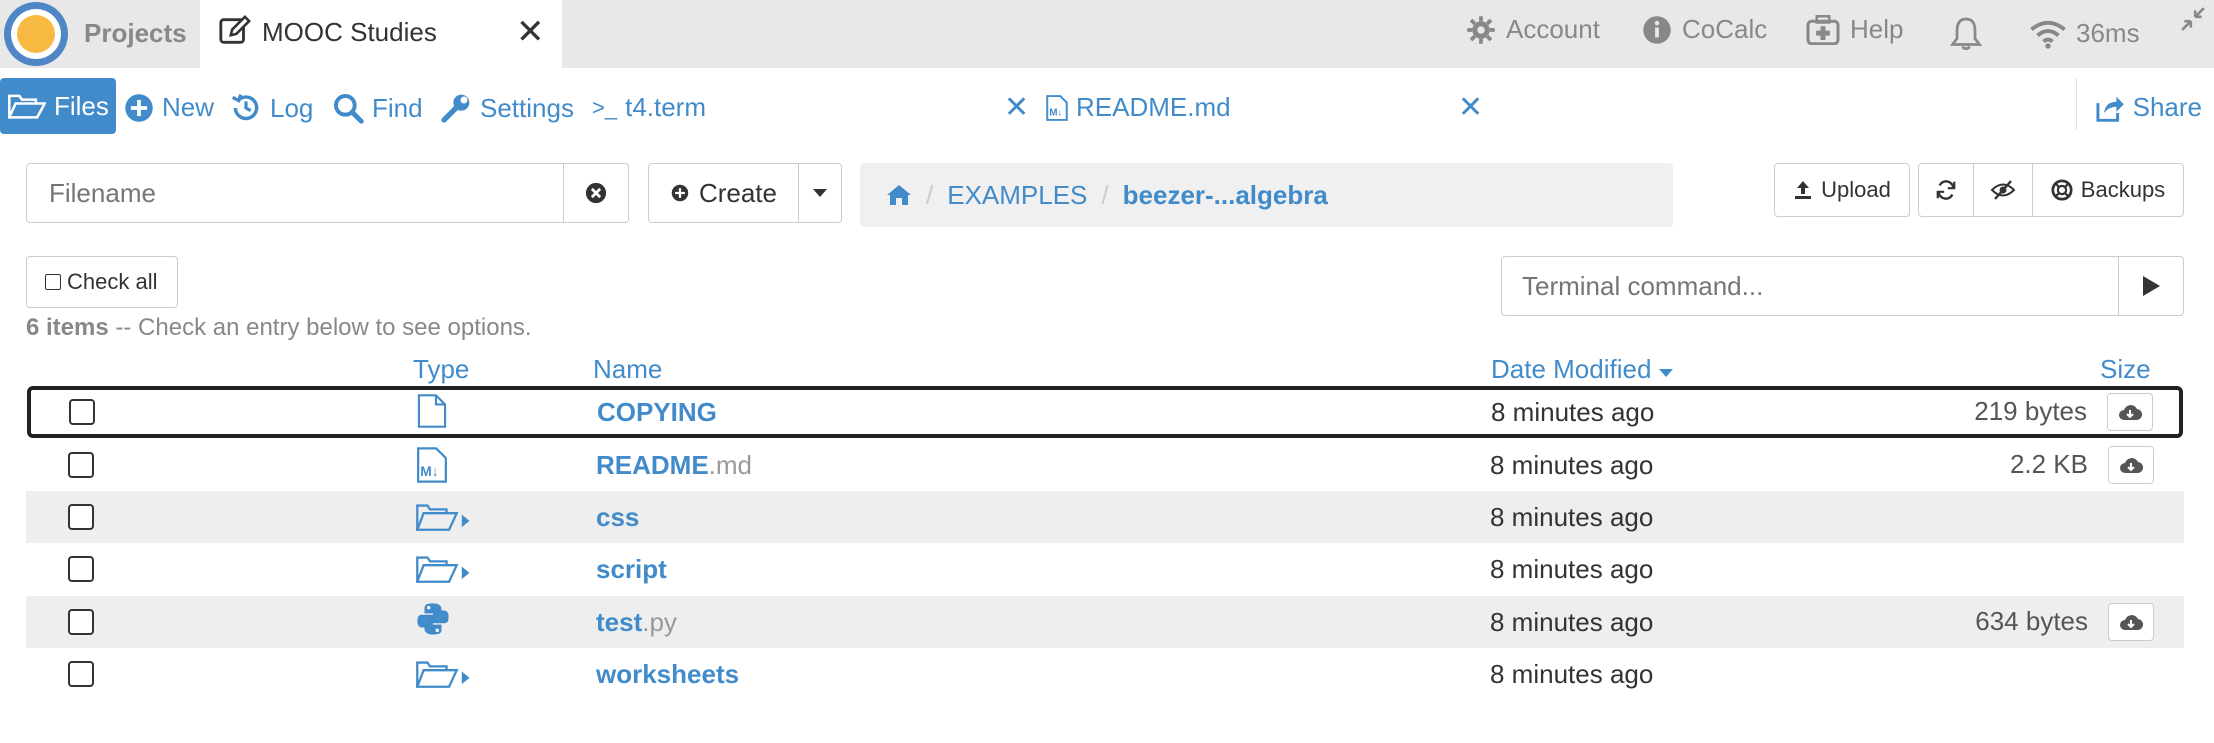 This screenshot has width=2214, height=743. I want to click on table-row: M↓ README.md 8 minutes ago 2.2 KB, so click(1105, 465).